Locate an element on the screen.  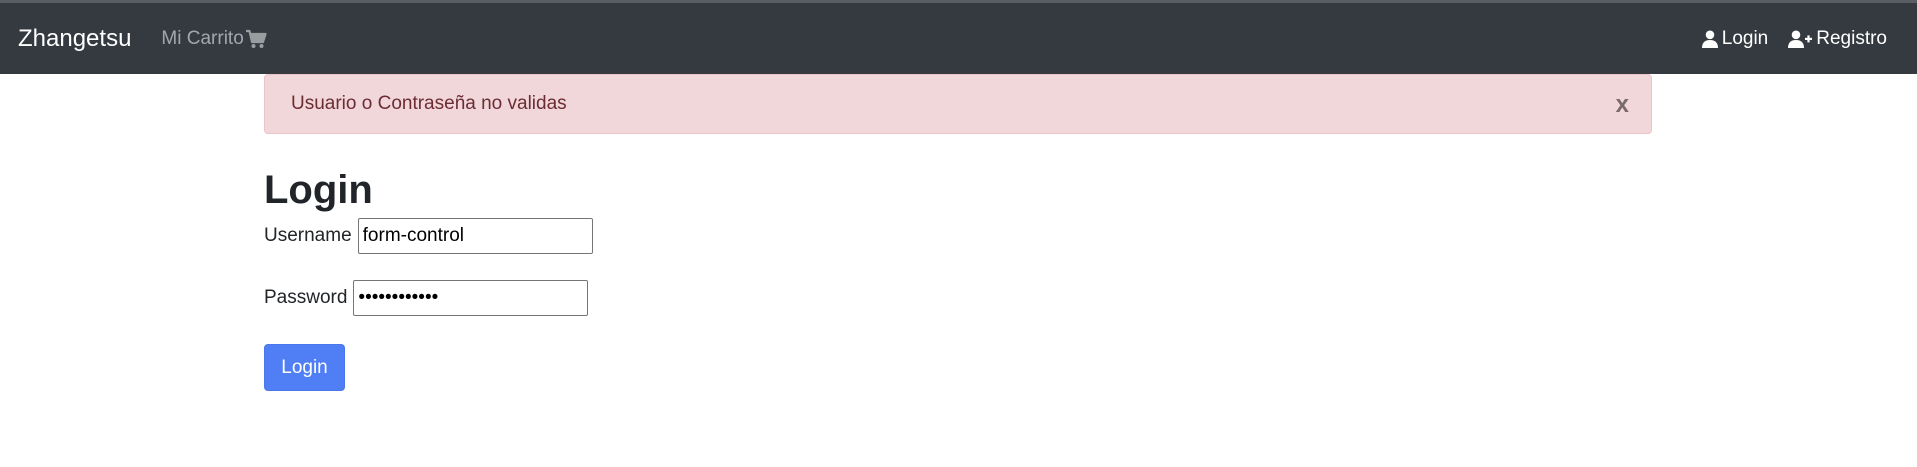
username-row: Username is located at coordinates (958, 236).